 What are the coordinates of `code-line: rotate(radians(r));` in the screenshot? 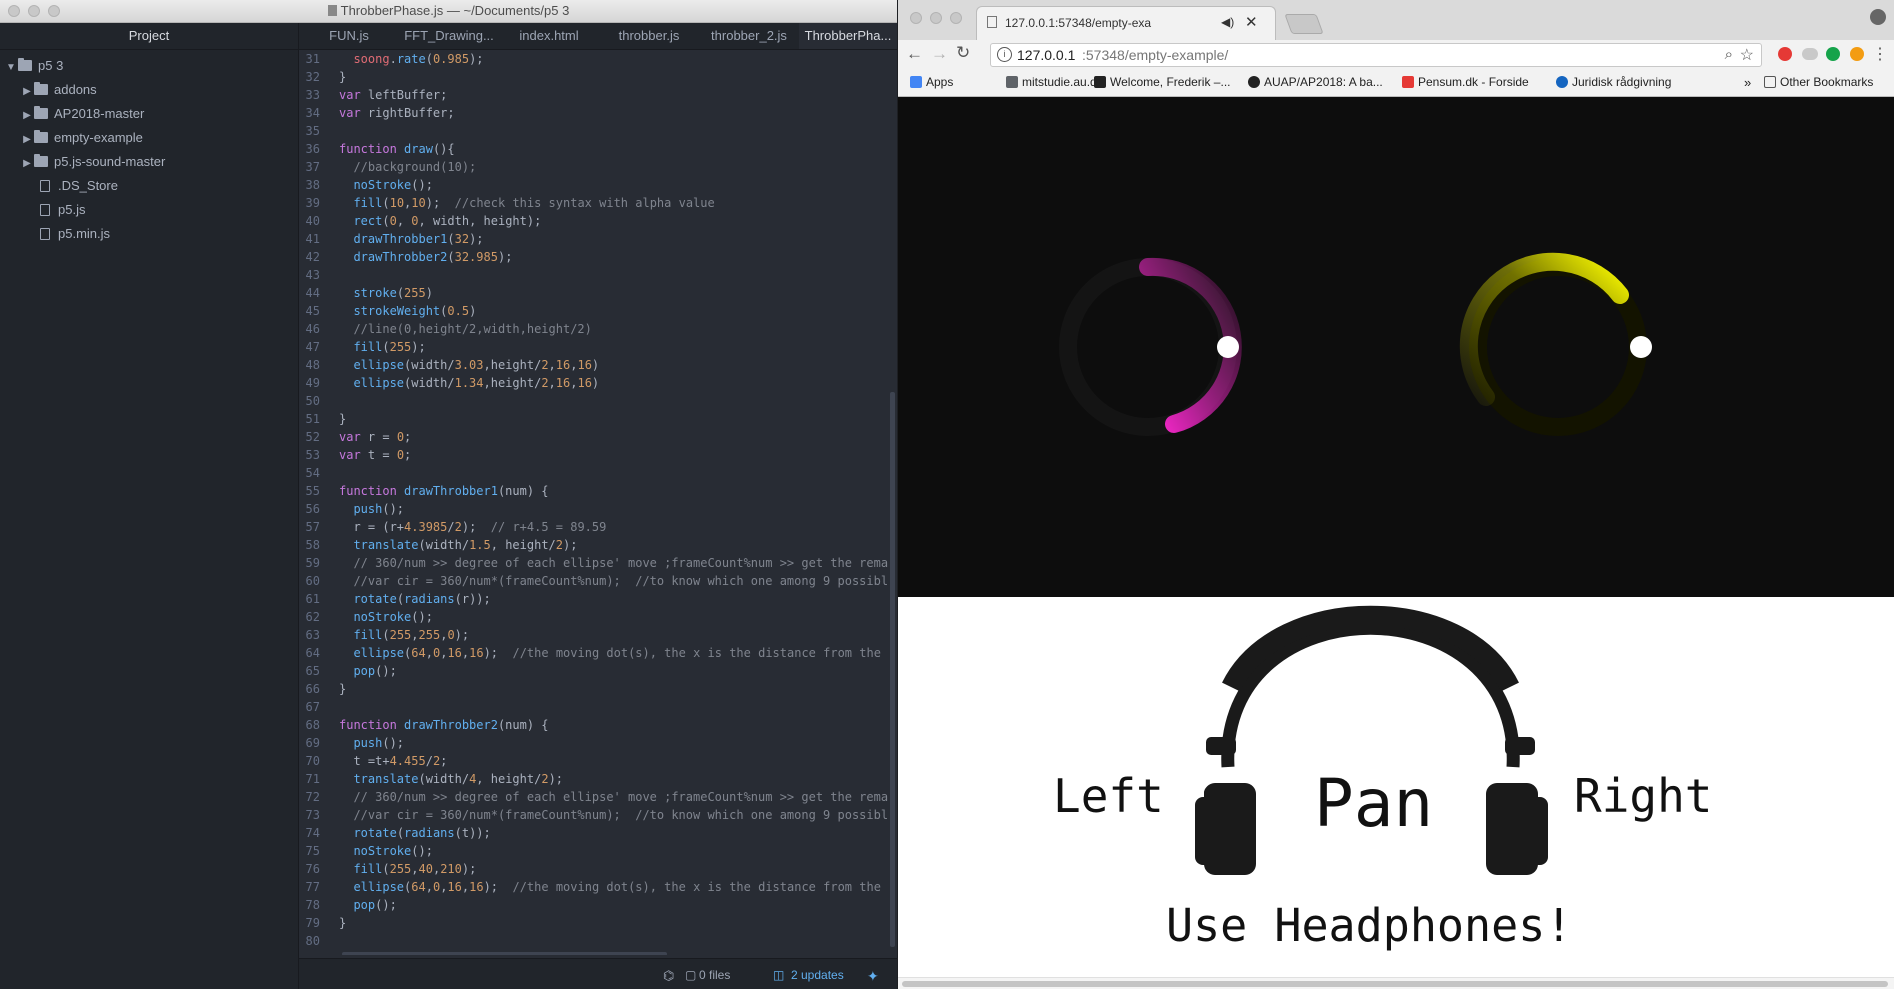 It's located at (414, 599).